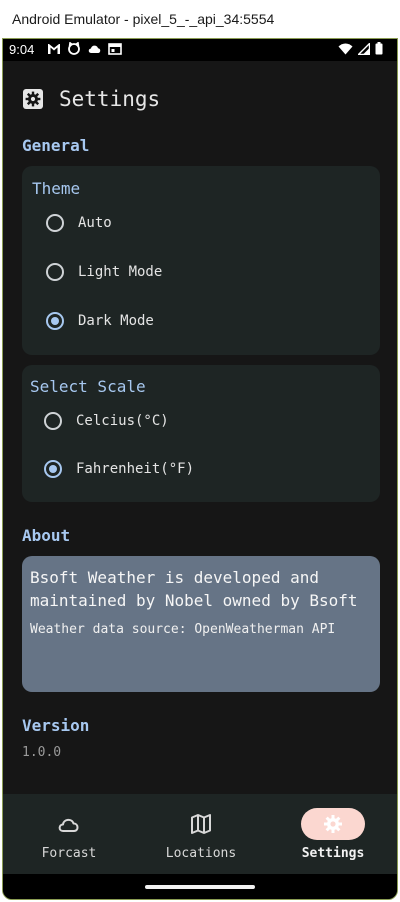  I want to click on scale-card: Select Scale Celcius(°C) Fahrenheit(°F), so click(201, 433).